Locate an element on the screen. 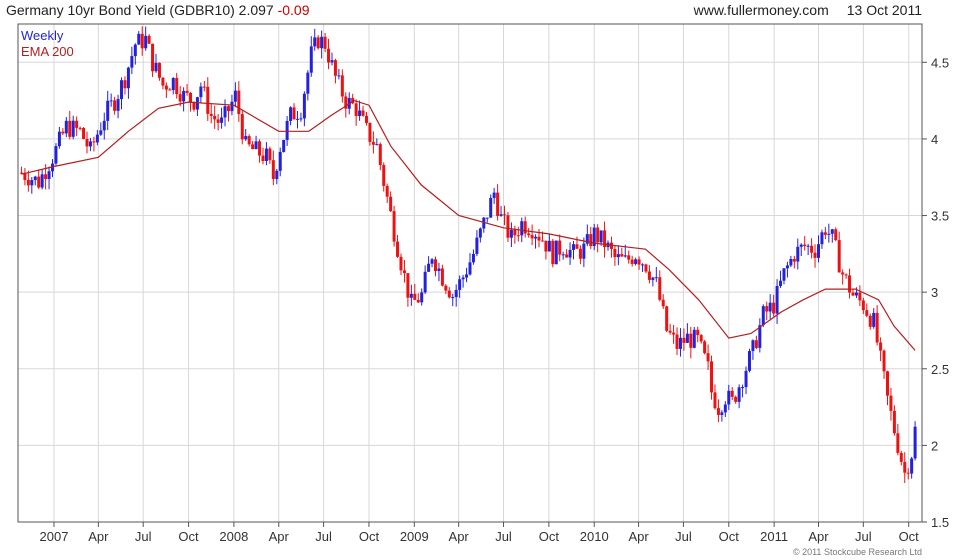 The width and height of the screenshot is (980, 560). y-tick-label: 3.5 is located at coordinates (940, 216).